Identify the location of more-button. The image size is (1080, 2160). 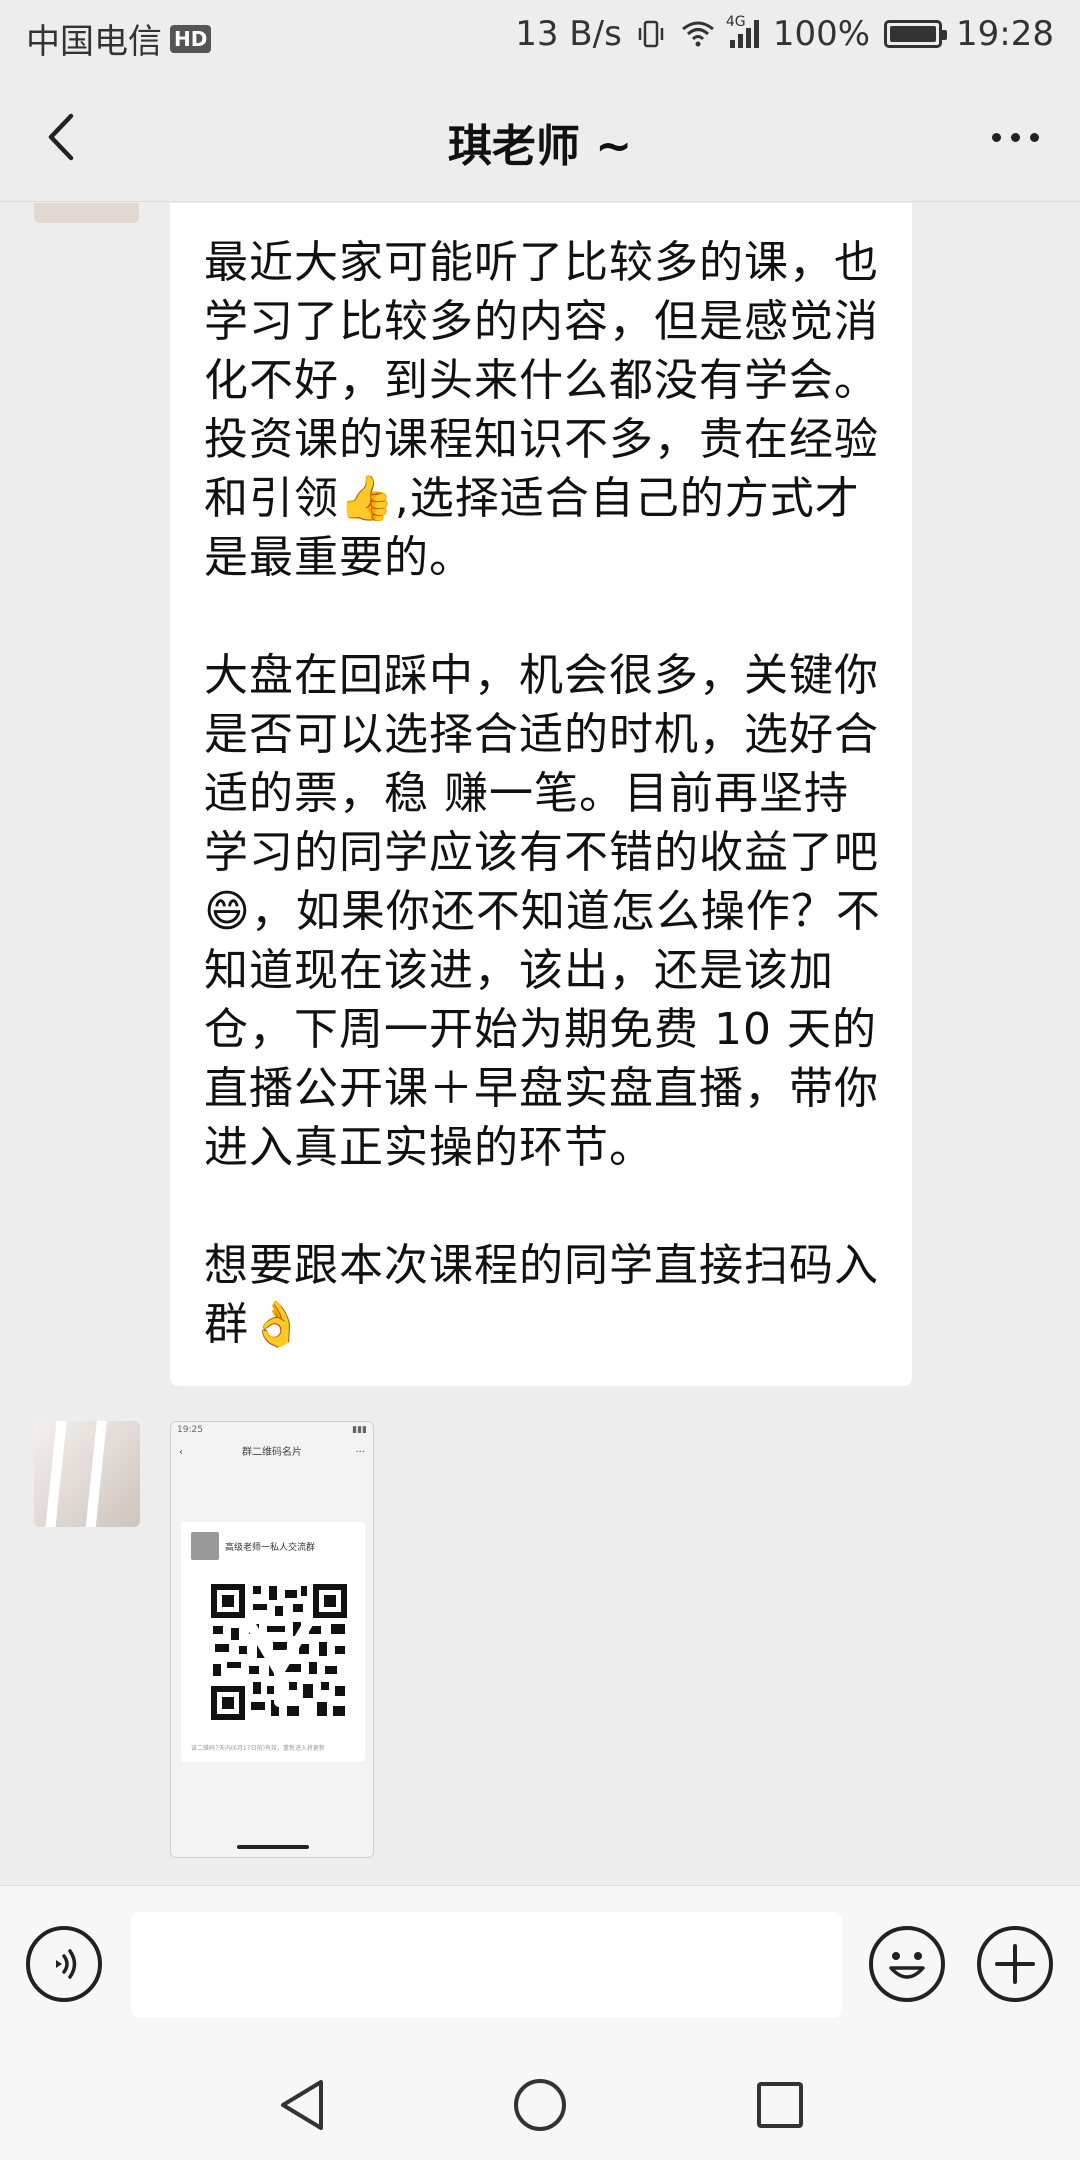
(1015, 137).